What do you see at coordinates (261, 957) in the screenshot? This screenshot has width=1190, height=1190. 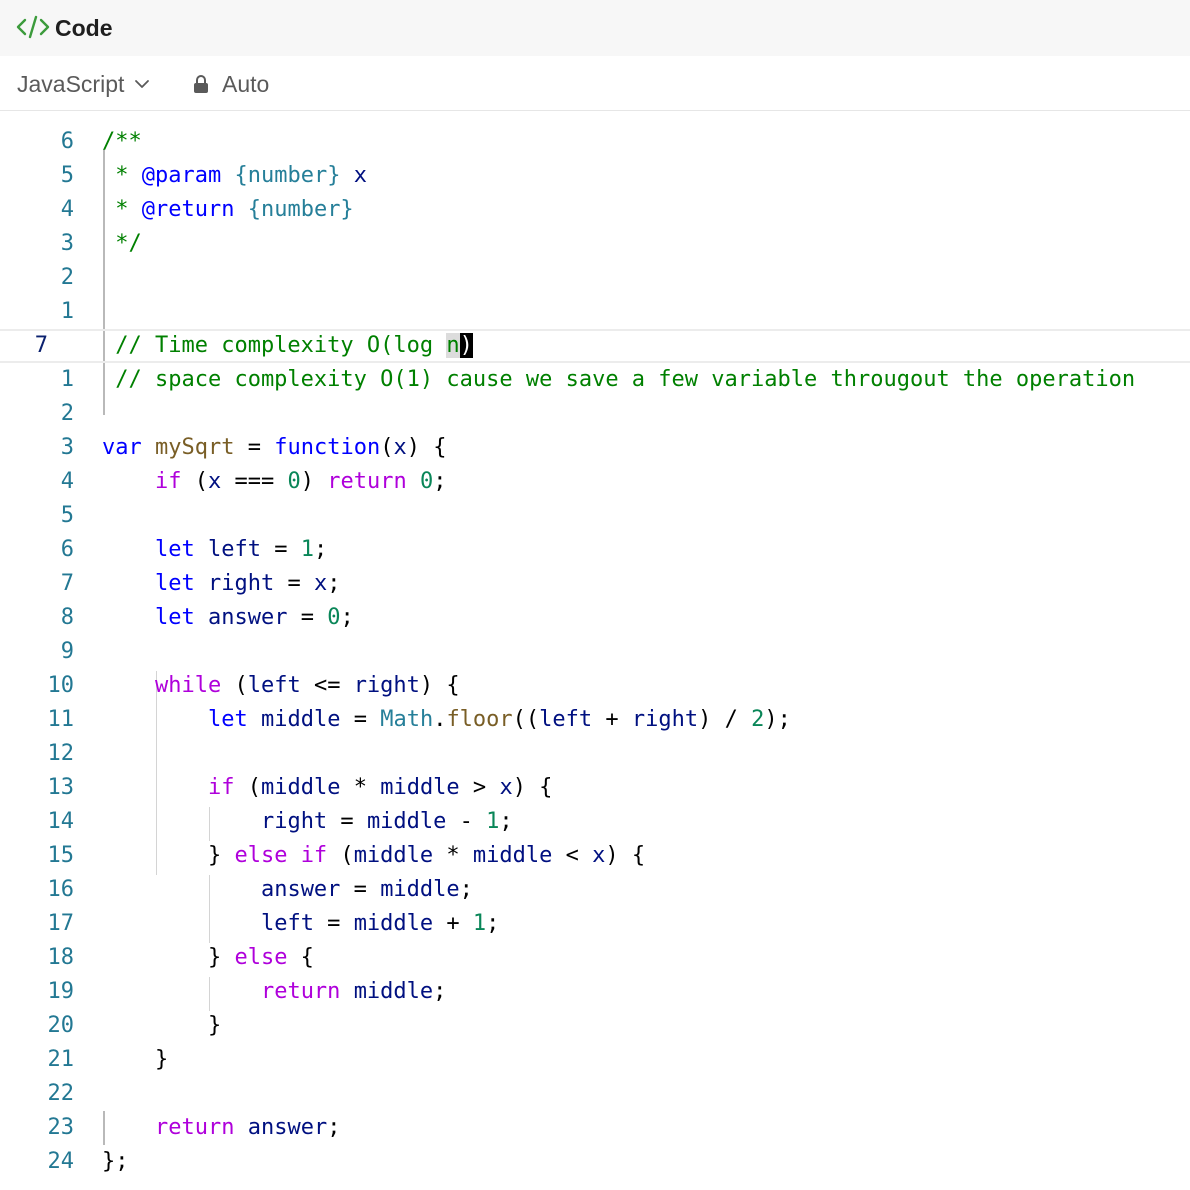 I see `code-token: else` at bounding box center [261, 957].